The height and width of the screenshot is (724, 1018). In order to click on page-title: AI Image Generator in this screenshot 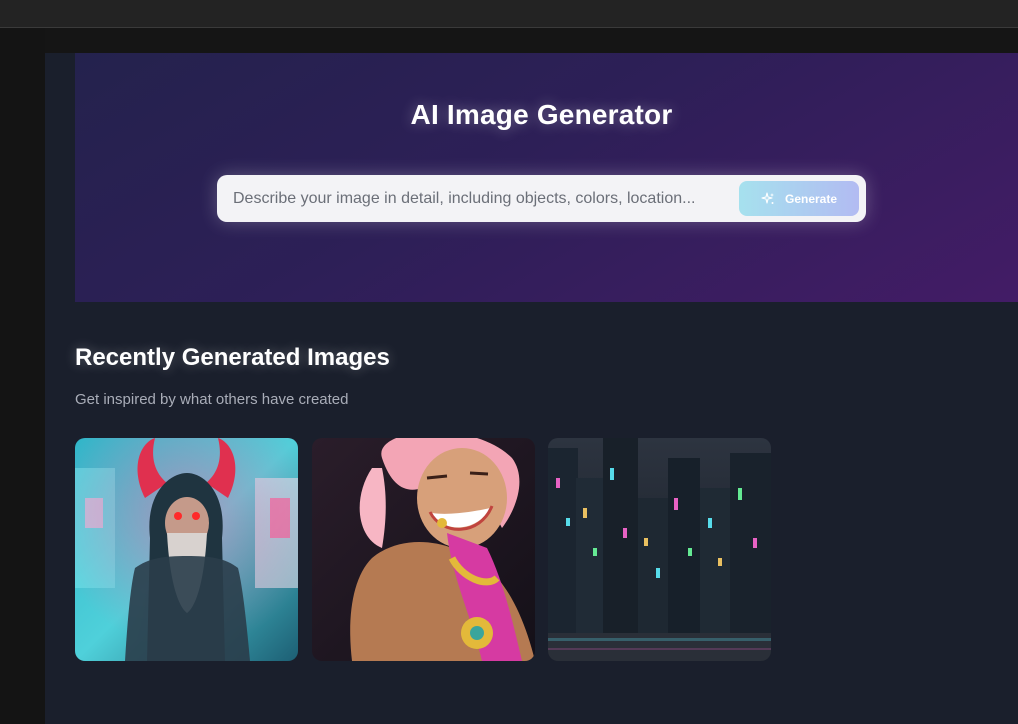, I will do `click(541, 114)`.